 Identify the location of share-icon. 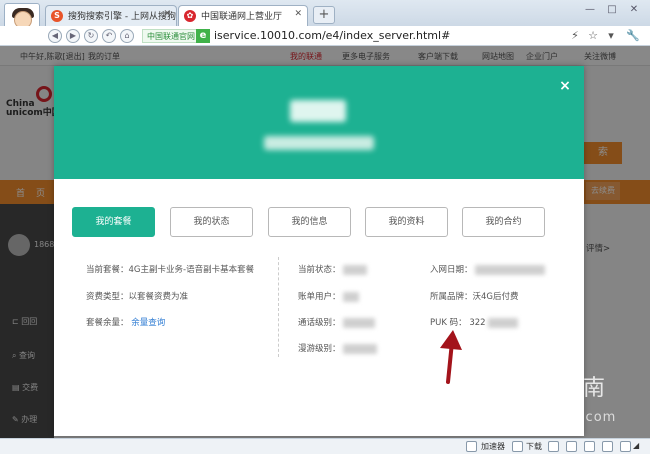
(571, 446).